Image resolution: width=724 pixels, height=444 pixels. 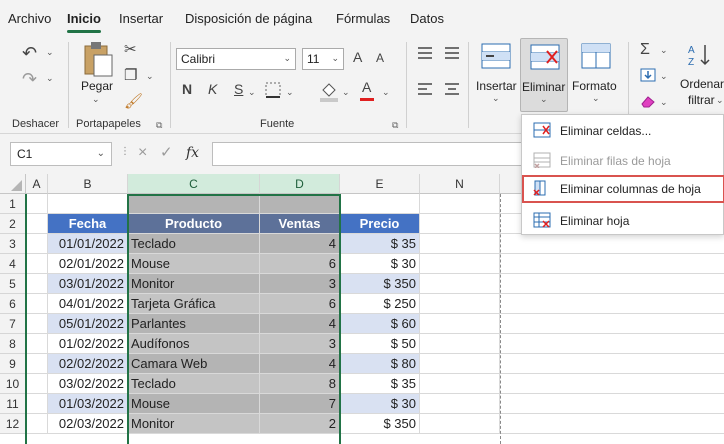 What do you see at coordinates (300, 224) in the screenshot?
I see `table-header-cell: Ventas` at bounding box center [300, 224].